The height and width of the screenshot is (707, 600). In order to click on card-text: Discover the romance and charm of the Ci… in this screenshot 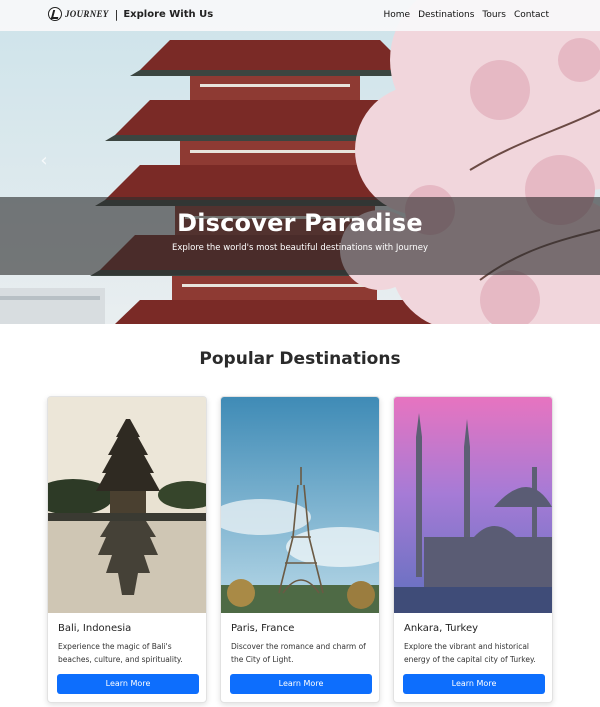, I will do `click(298, 653)`.